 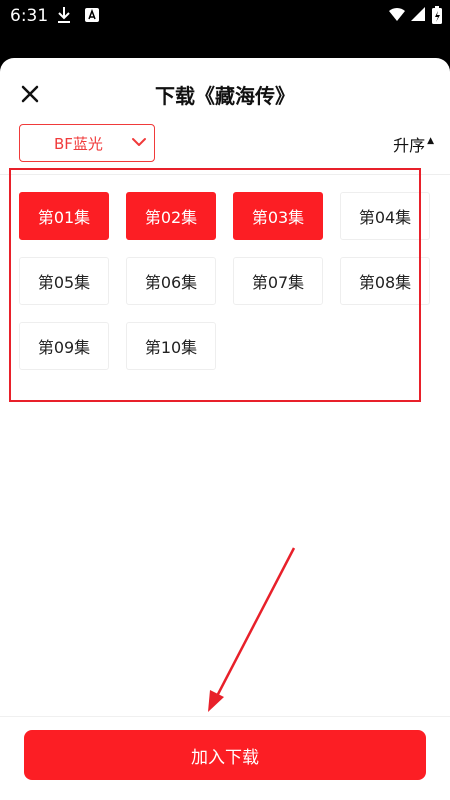 I want to click on wifi-icon, so click(x=397, y=16).